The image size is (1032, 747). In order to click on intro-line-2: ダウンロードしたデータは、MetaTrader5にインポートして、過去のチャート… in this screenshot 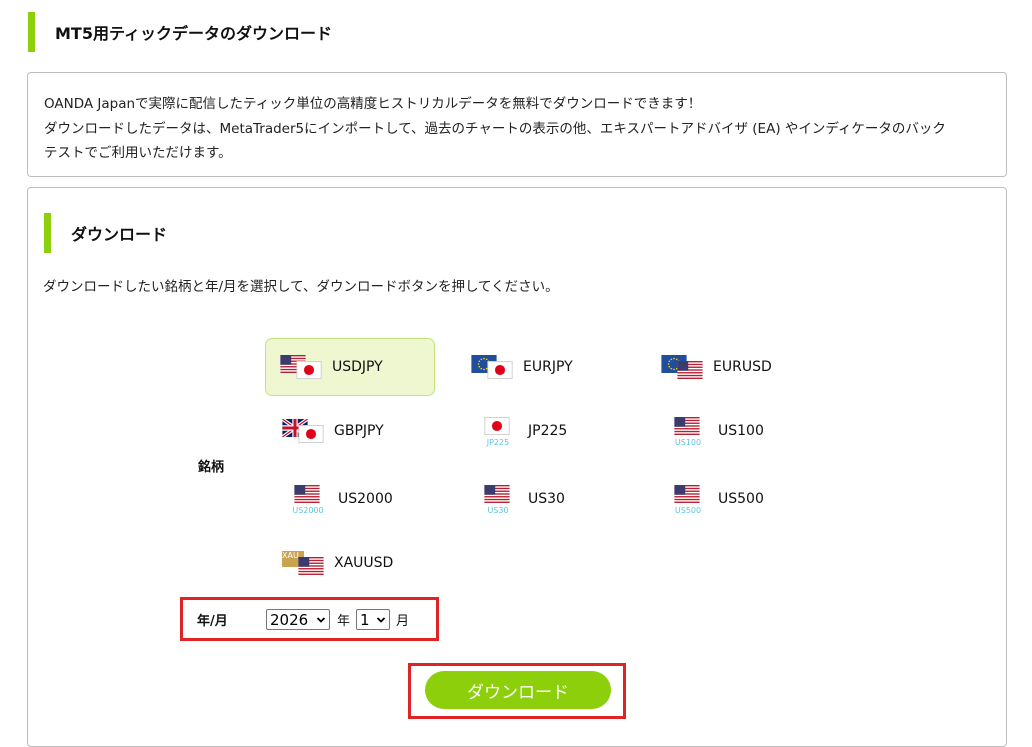, I will do `click(495, 128)`.